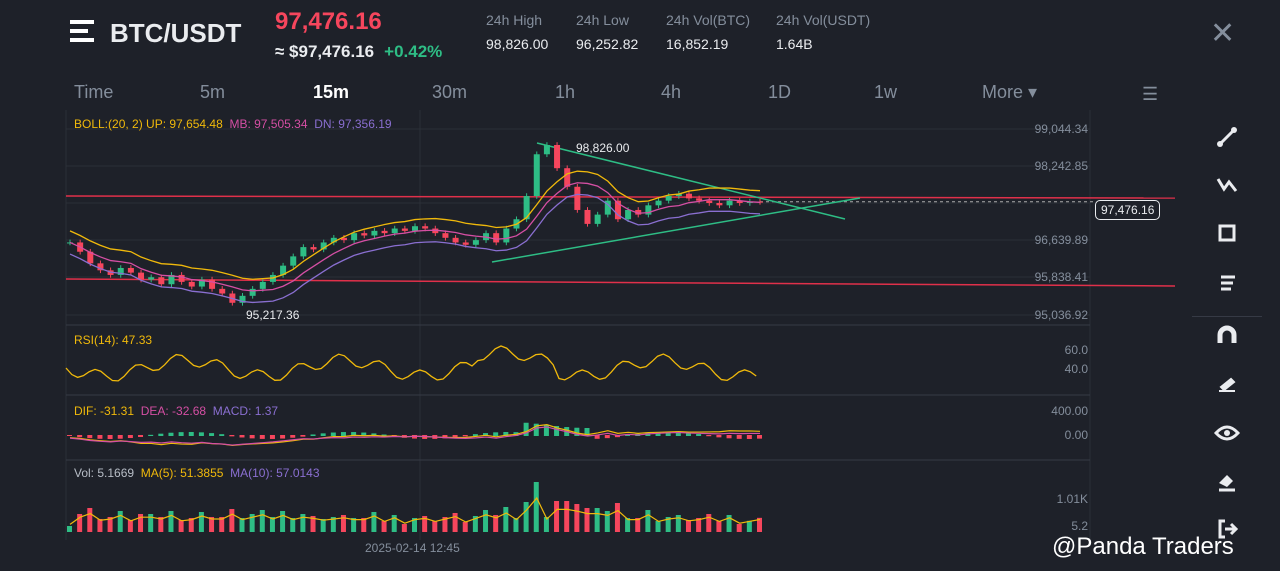 Image resolution: width=1280 pixels, height=571 pixels. I want to click on boll-dn: DN: 97,356.19, so click(353, 124).